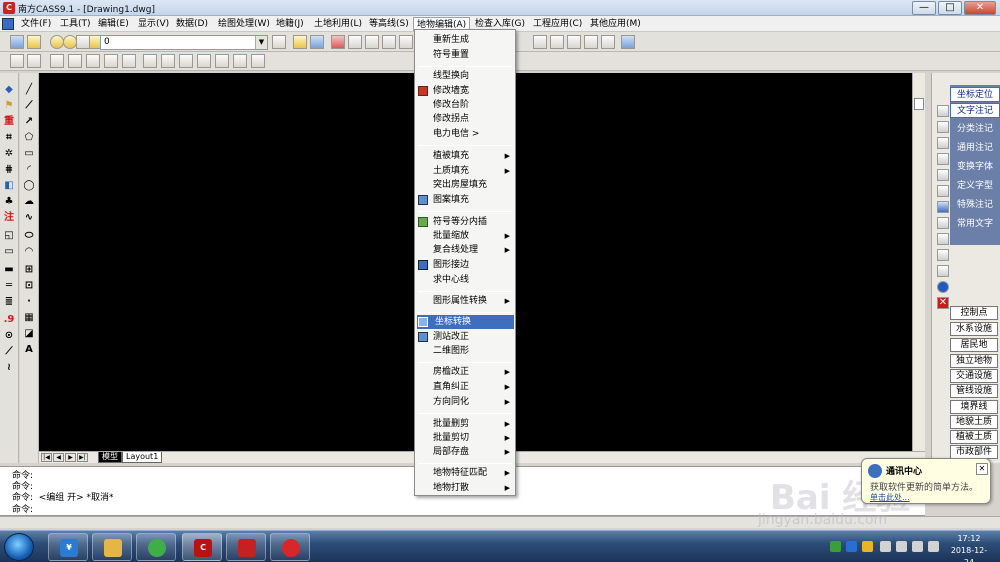 The image size is (1000, 562). Describe the element at coordinates (290, 547) in the screenshot. I see `taskbar-app-game` at that location.